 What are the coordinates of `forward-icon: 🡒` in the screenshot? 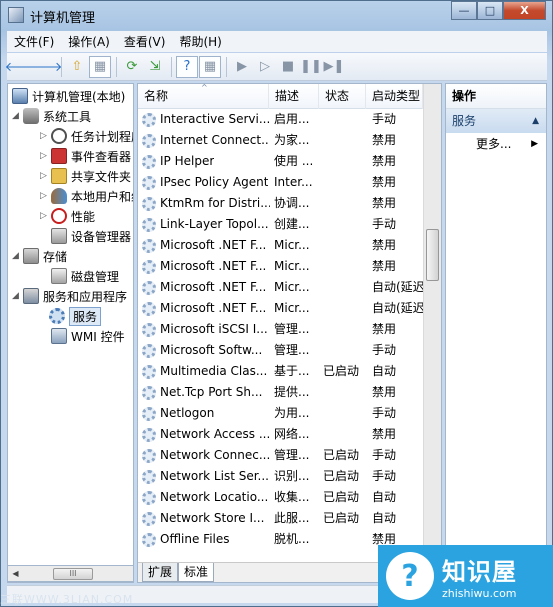 It's located at (45, 67).